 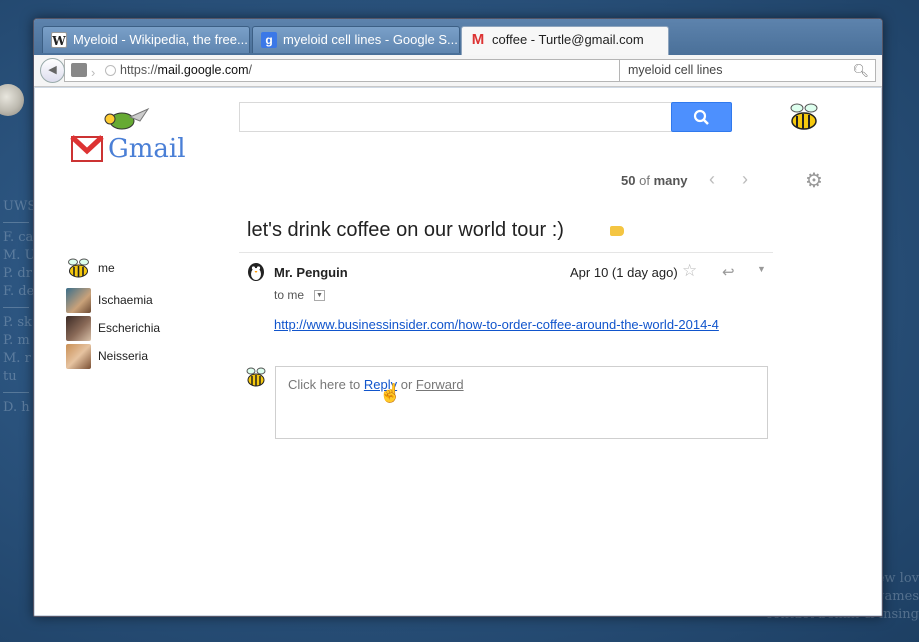 I want to click on person-name: Neisseria, so click(x=123, y=356).